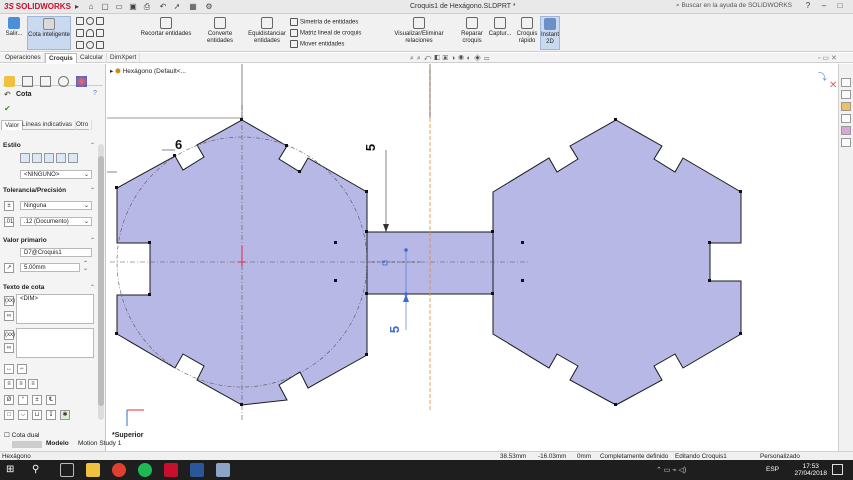 Image resolution: width=853 pixels, height=480 pixels. Describe the element at coordinates (124, 58) in the screenshot. I see `tab-dimxpert: DimXpert` at that location.